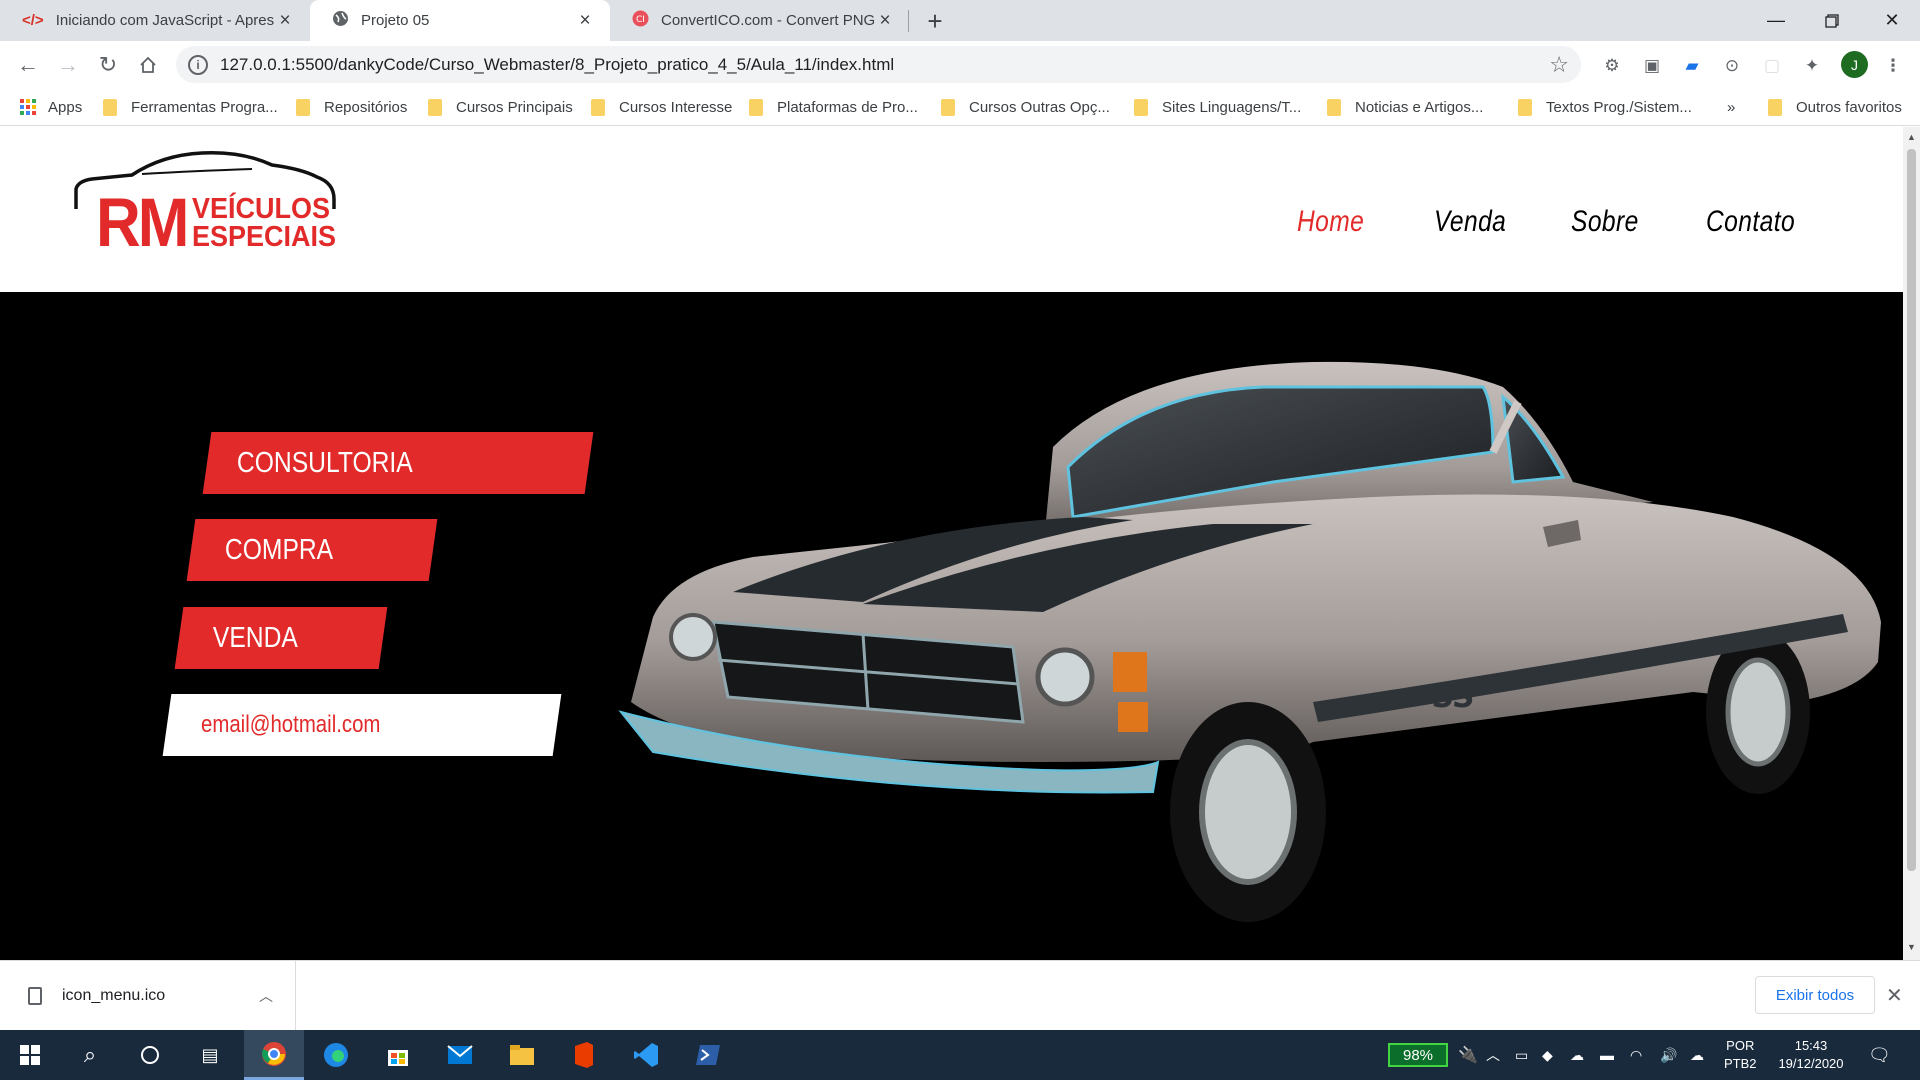 This screenshot has height=1080, width=1920. What do you see at coordinates (155, 20) in the screenshot?
I see `tab-iniciando-javascript: </> Iniciando com JavaScript - Apres ×` at bounding box center [155, 20].